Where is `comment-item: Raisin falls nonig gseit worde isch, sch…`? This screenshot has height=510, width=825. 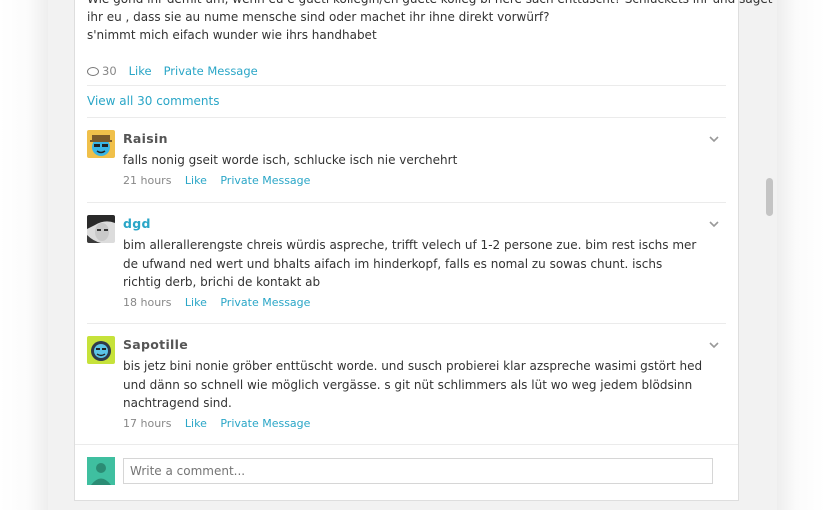 comment-item: Raisin falls nonig gseit worde isch, sch… is located at coordinates (407, 160).